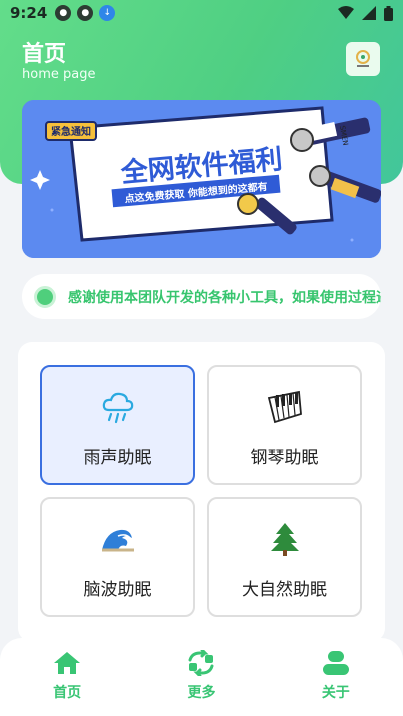 The width and height of the screenshot is (403, 716). What do you see at coordinates (369, 13) in the screenshot?
I see `signal-icon` at bounding box center [369, 13].